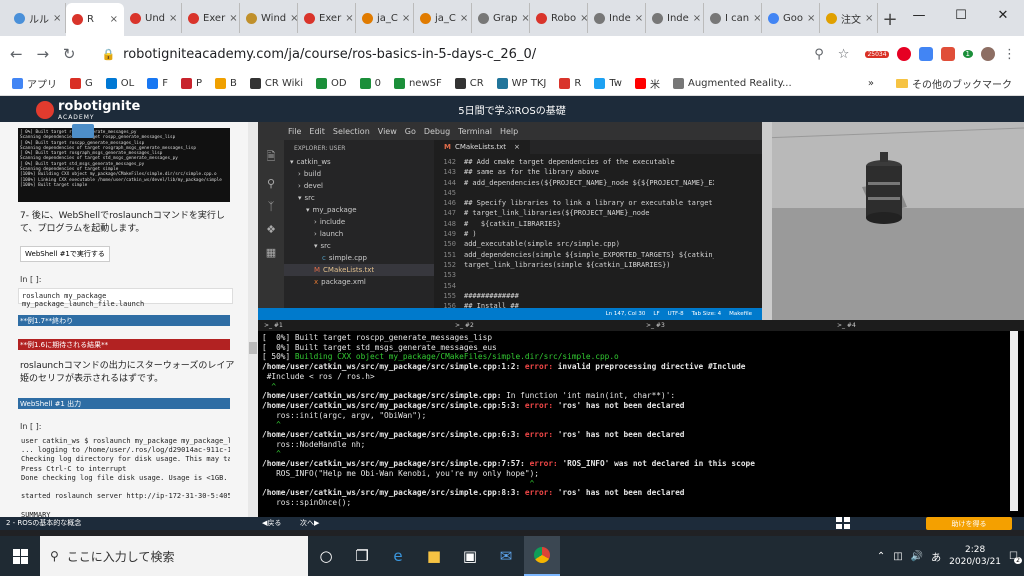 The image size is (1024, 576). Describe the element at coordinates (876, 54) in the screenshot. I see `gmail-icon: 25034` at that location.